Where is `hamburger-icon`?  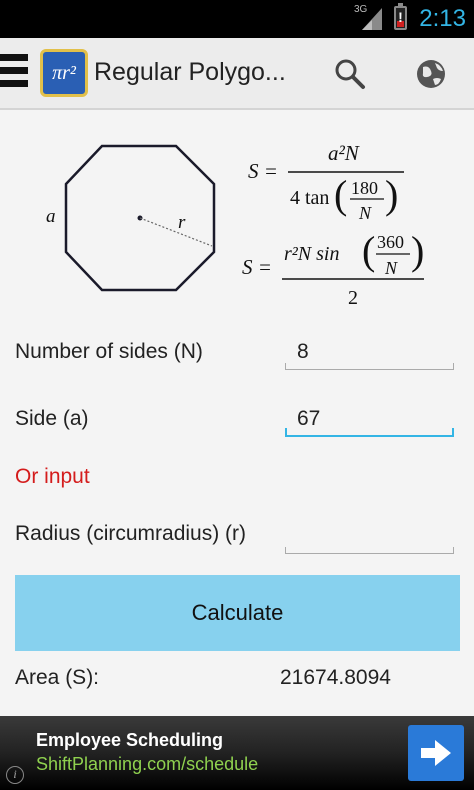
hamburger-icon is located at coordinates (14, 75).